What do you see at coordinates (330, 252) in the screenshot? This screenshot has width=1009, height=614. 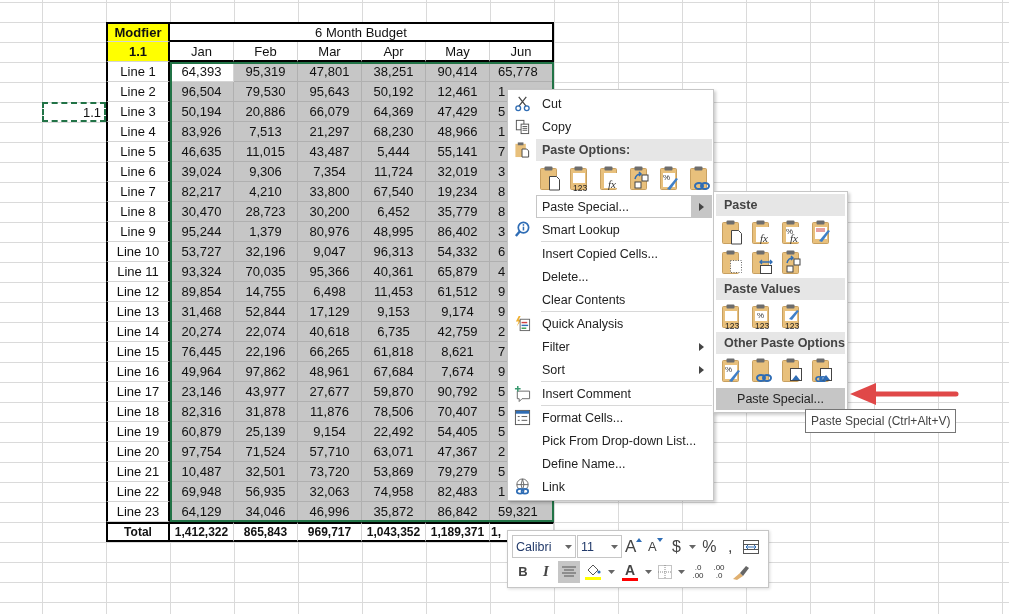 I see `table-cell: 9,047` at bounding box center [330, 252].